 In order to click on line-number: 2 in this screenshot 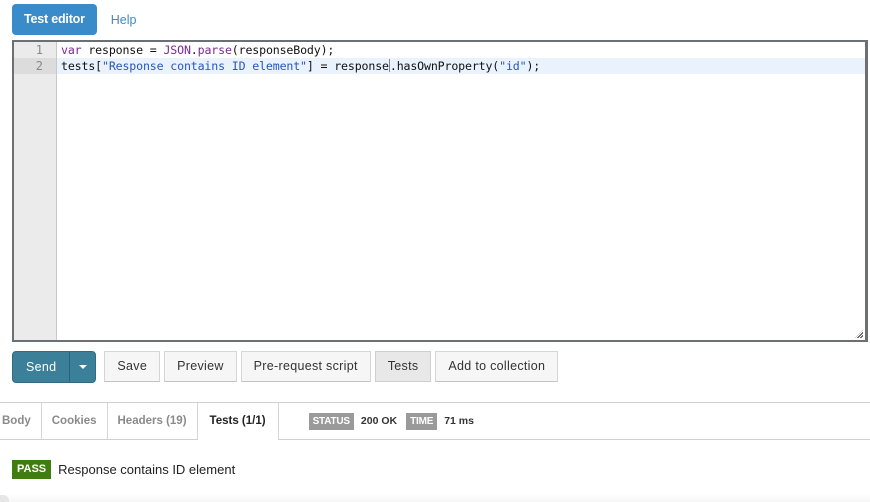, I will do `click(35, 66)`.